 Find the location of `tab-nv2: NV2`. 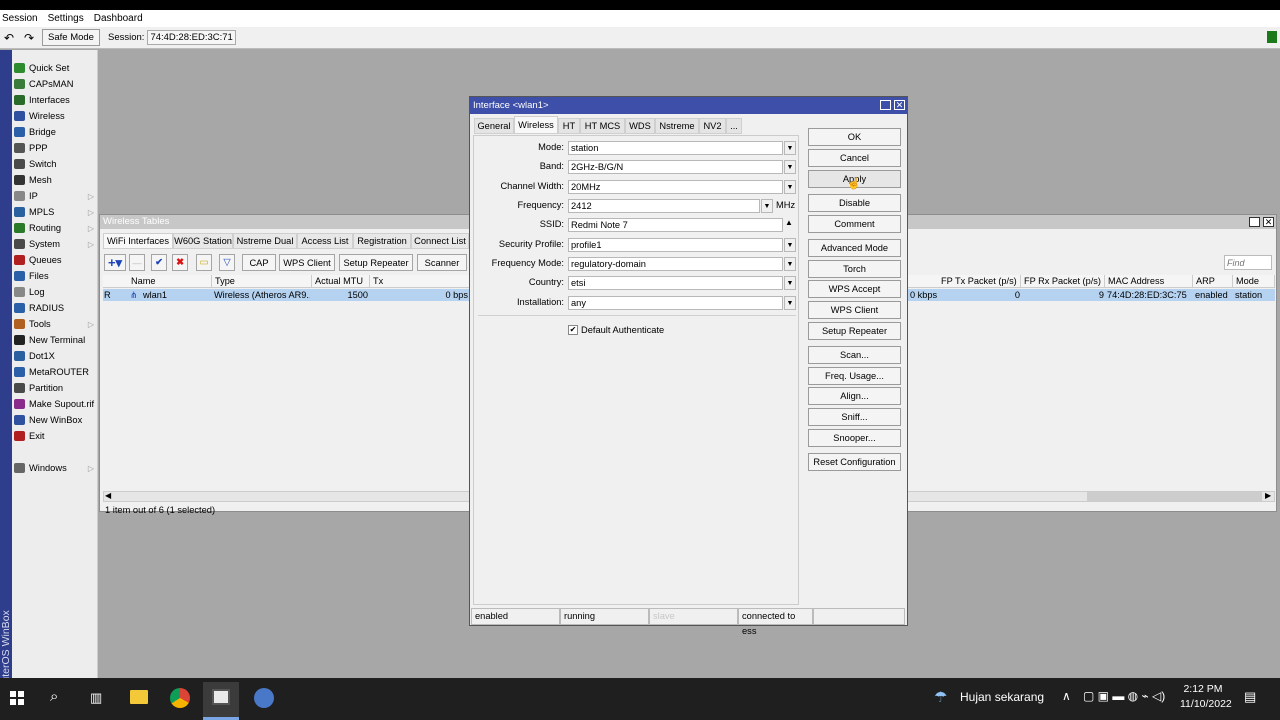

tab-nv2: NV2 is located at coordinates (712, 126).